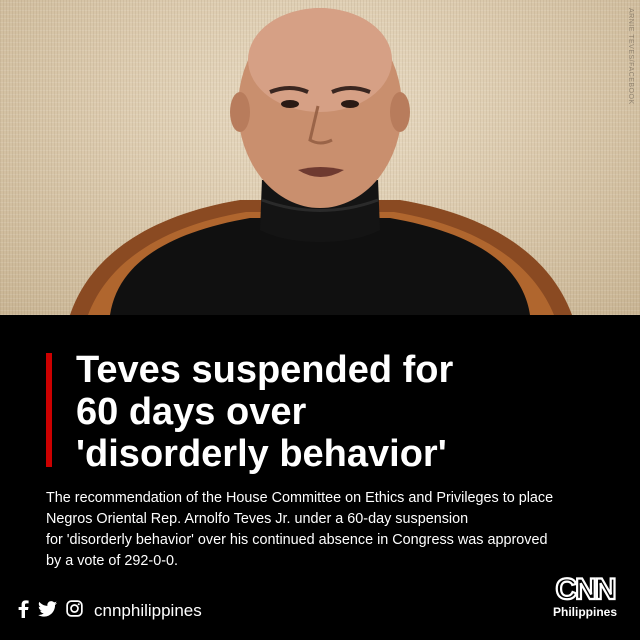 This screenshot has width=640, height=640. What do you see at coordinates (47, 611) in the screenshot?
I see `twitter-icon` at bounding box center [47, 611].